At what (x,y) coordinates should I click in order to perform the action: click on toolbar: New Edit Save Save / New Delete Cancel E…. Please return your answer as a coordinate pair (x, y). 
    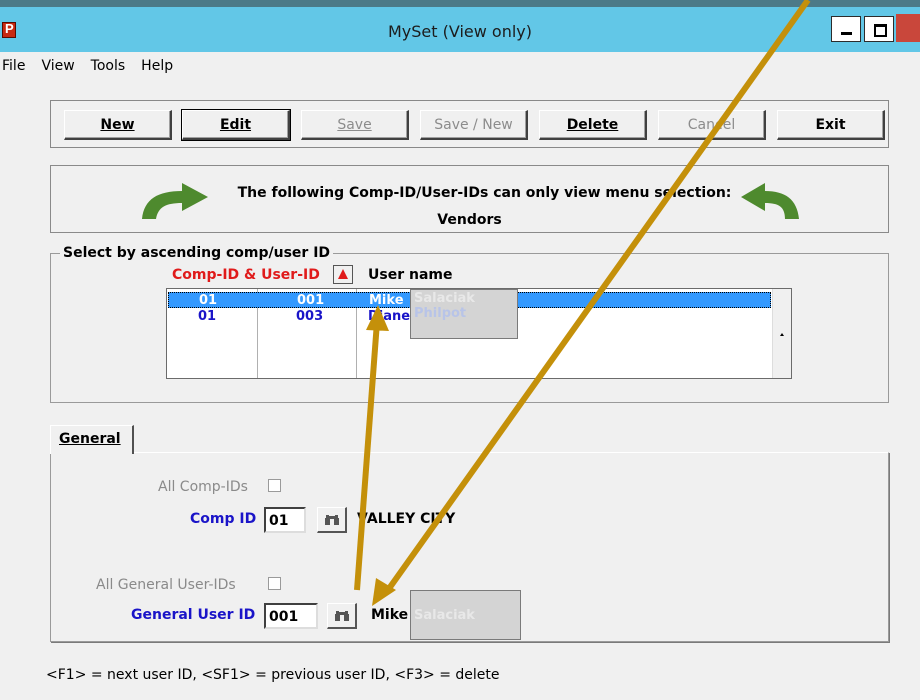
    Looking at the image, I should click on (469, 124).